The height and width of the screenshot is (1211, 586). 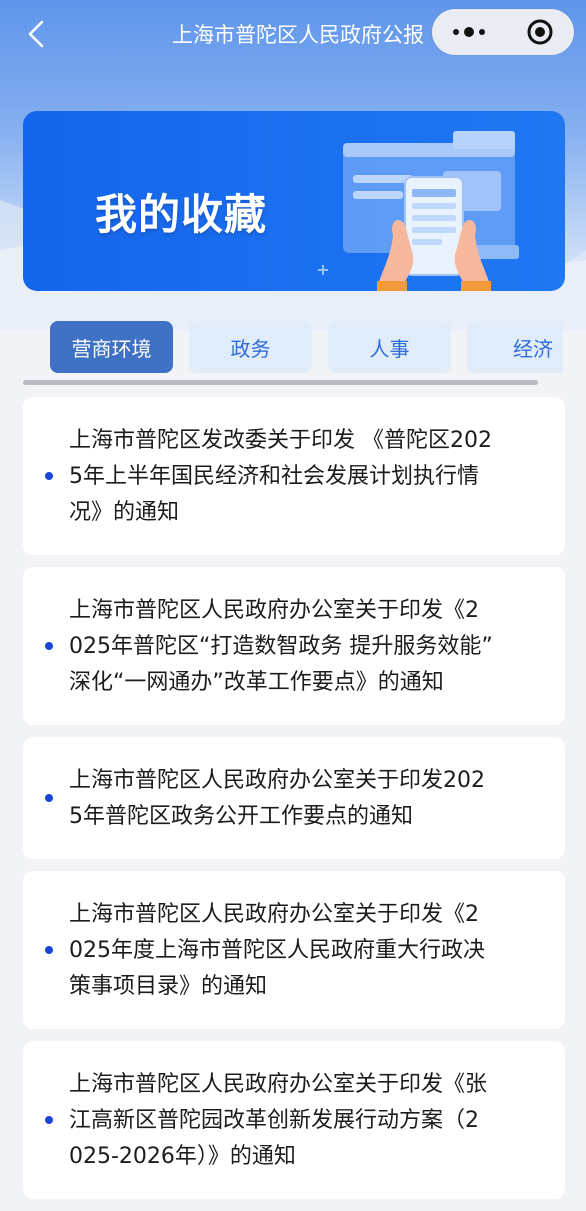 I want to click on chevron-left-icon, so click(x=36, y=34).